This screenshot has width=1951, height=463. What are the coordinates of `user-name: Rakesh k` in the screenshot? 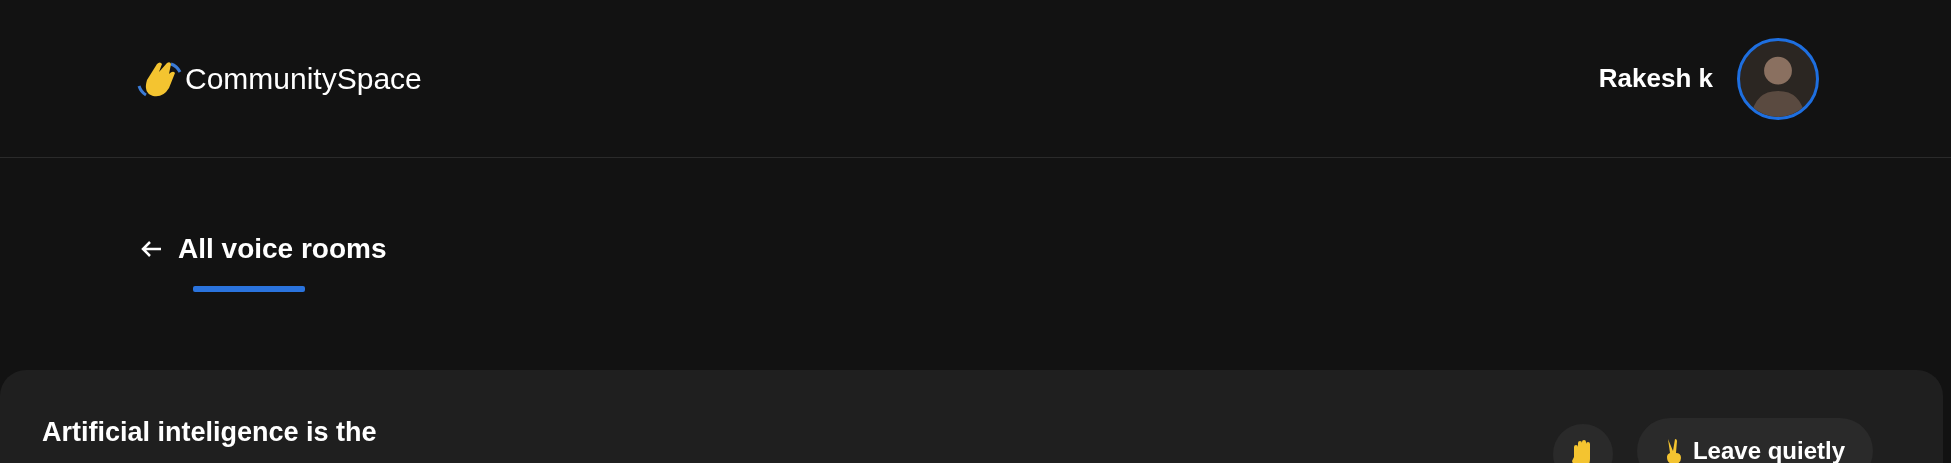 It's located at (1655, 78).